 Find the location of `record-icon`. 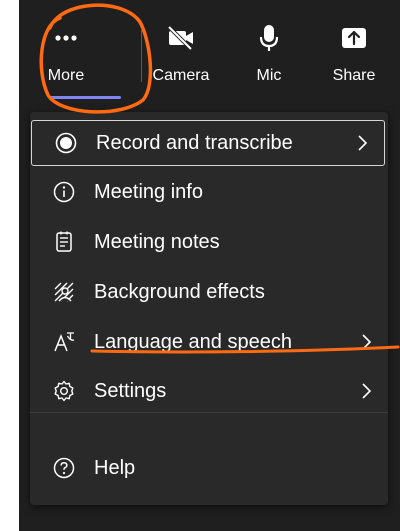

record-icon is located at coordinates (66, 143).